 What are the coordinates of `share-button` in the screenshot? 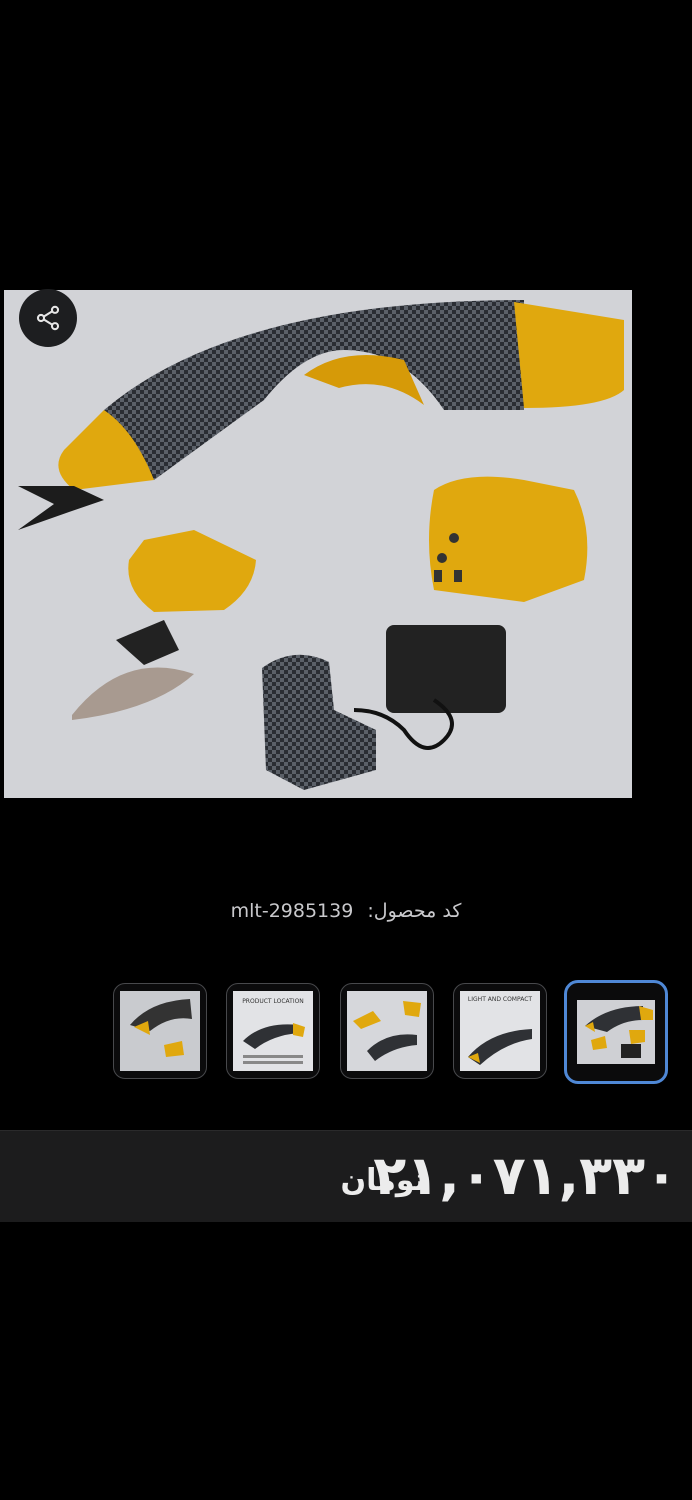 It's located at (48, 318).